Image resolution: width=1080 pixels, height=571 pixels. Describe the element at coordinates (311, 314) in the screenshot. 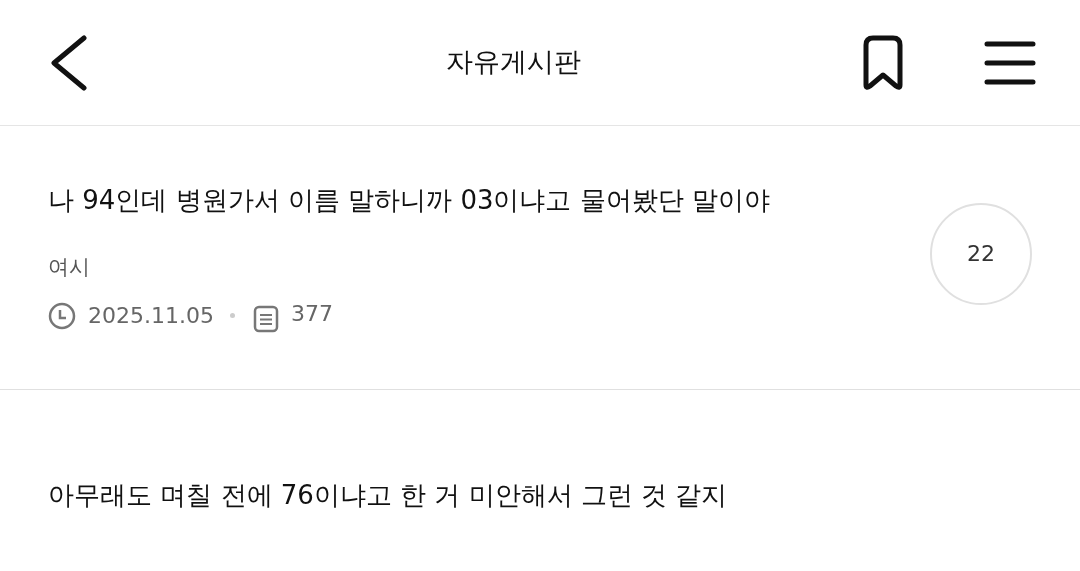

I see `view-count: 377` at that location.